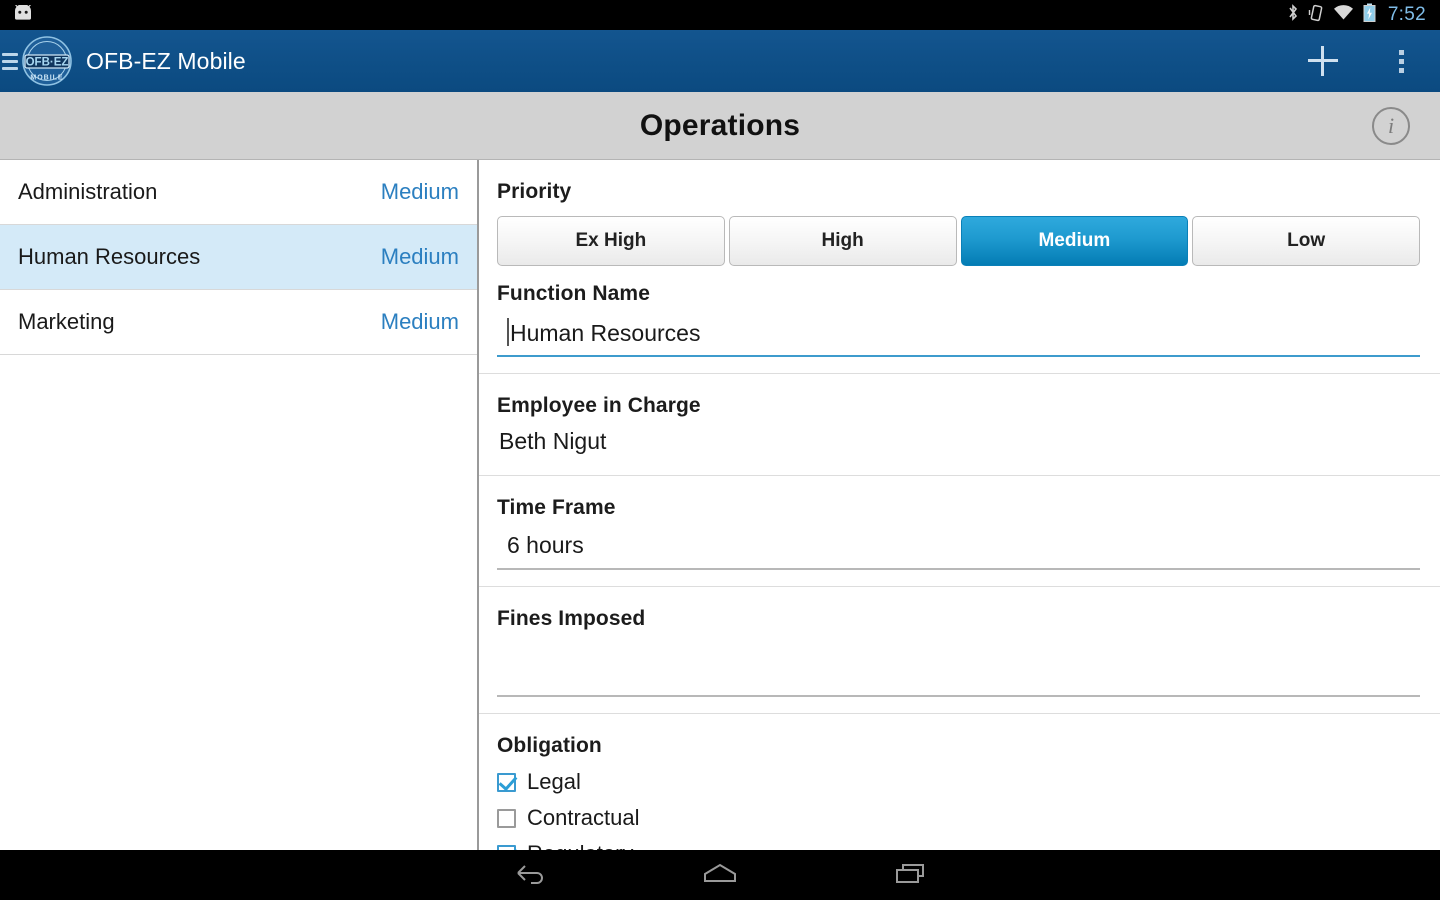 This screenshot has width=1440, height=900. I want to click on back-button, so click(530, 875).